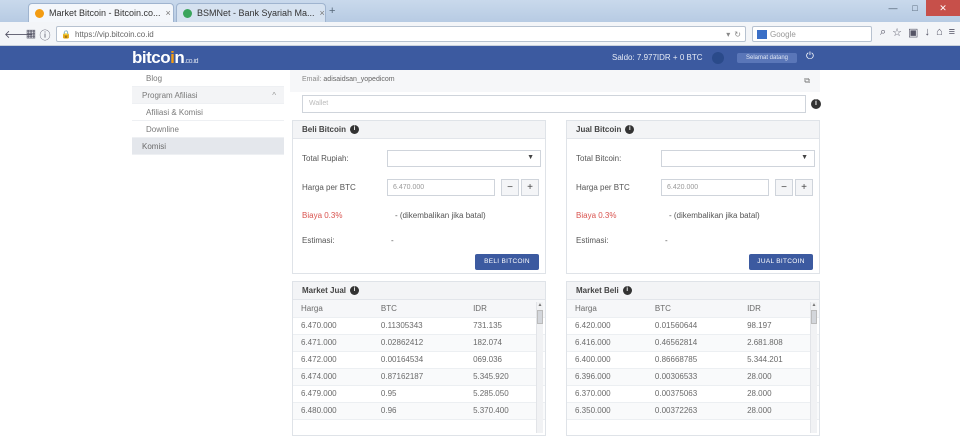 This screenshot has width=960, height=436. What do you see at coordinates (883, 32) in the screenshot?
I see `search-icon: ⌕` at bounding box center [883, 32].